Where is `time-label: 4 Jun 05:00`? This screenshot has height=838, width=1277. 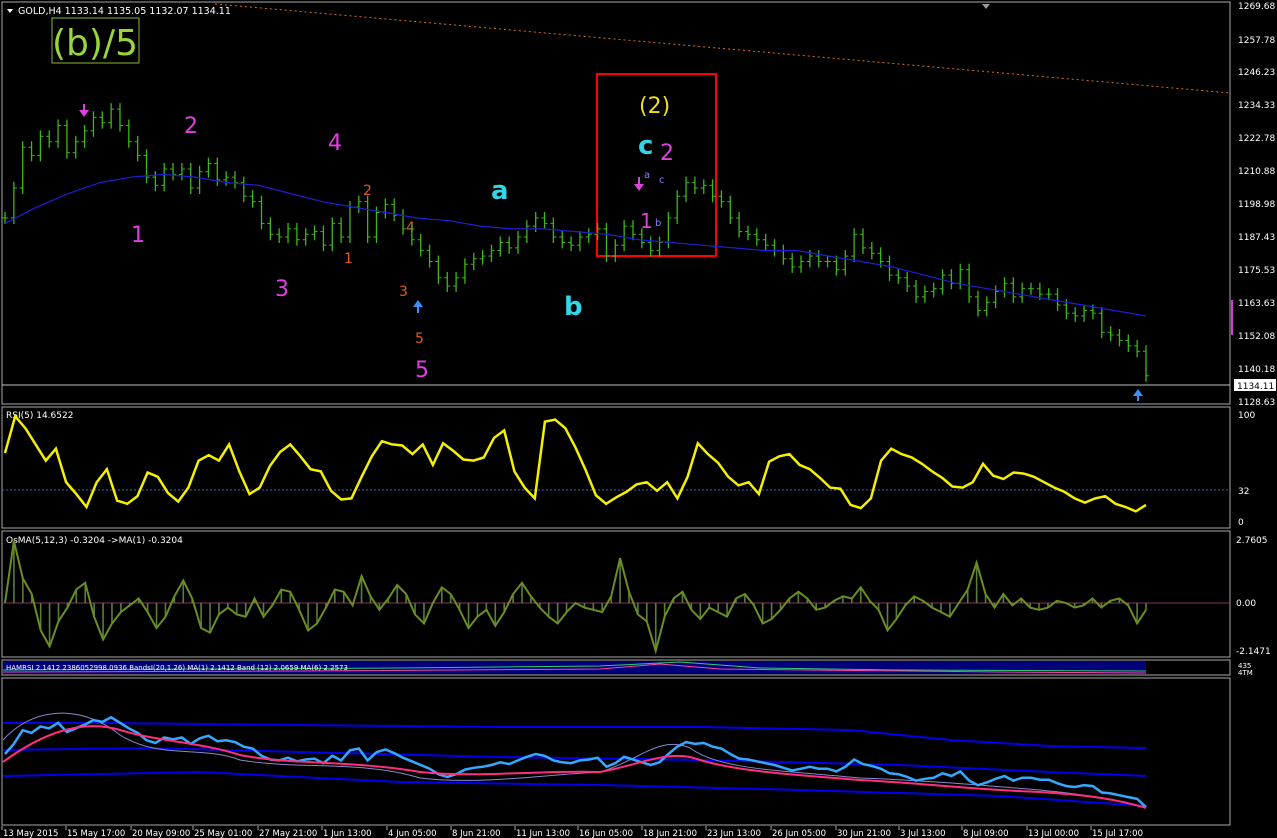
time-label: 4 Jun 05:00 is located at coordinates (412, 833).